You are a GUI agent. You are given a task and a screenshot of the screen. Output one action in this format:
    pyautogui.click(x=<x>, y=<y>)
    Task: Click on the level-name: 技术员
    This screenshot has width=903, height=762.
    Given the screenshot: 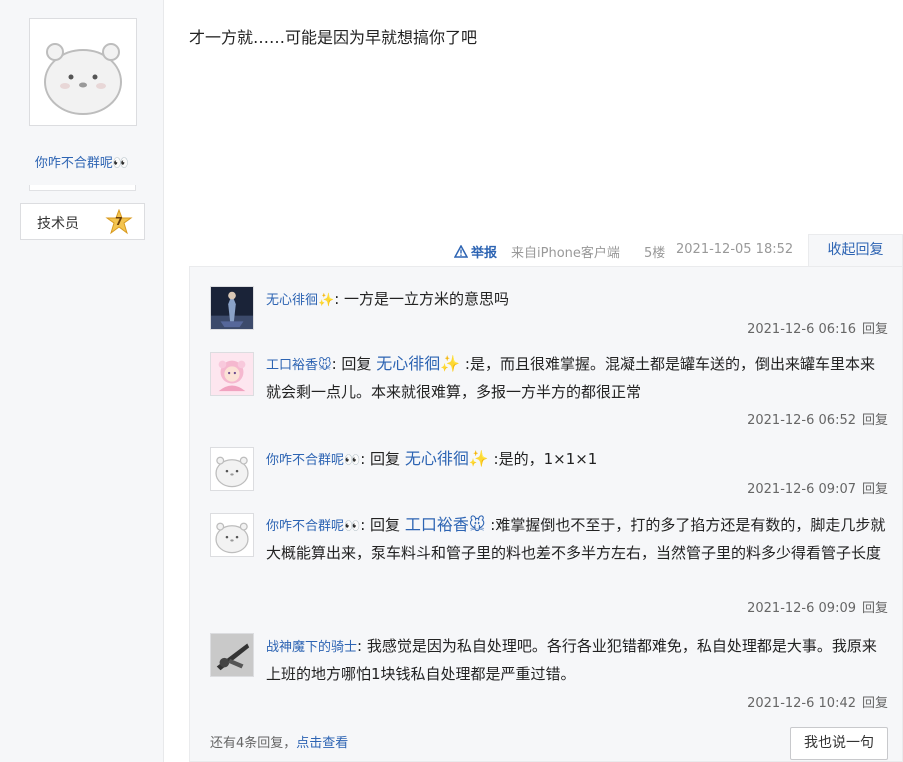 What is the action you would take?
    pyautogui.click(x=58, y=224)
    